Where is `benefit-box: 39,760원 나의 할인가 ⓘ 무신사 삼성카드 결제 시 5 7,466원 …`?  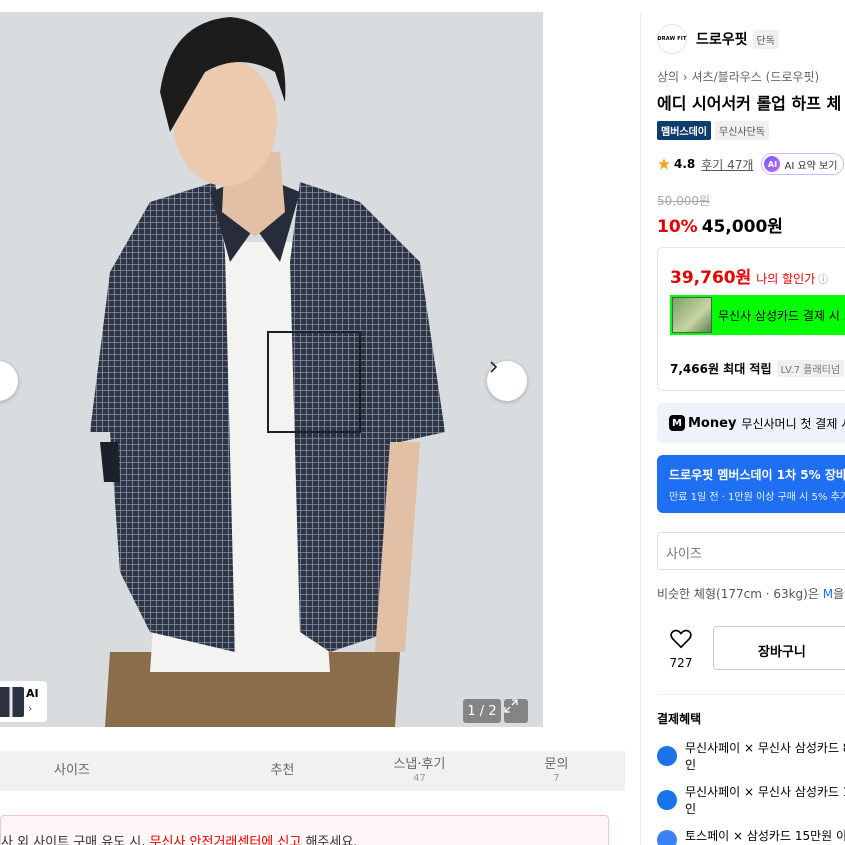
benefit-box: 39,760원 나의 할인가 ⓘ 무신사 삼성카드 결제 시 5 7,466원 … is located at coordinates (751, 319).